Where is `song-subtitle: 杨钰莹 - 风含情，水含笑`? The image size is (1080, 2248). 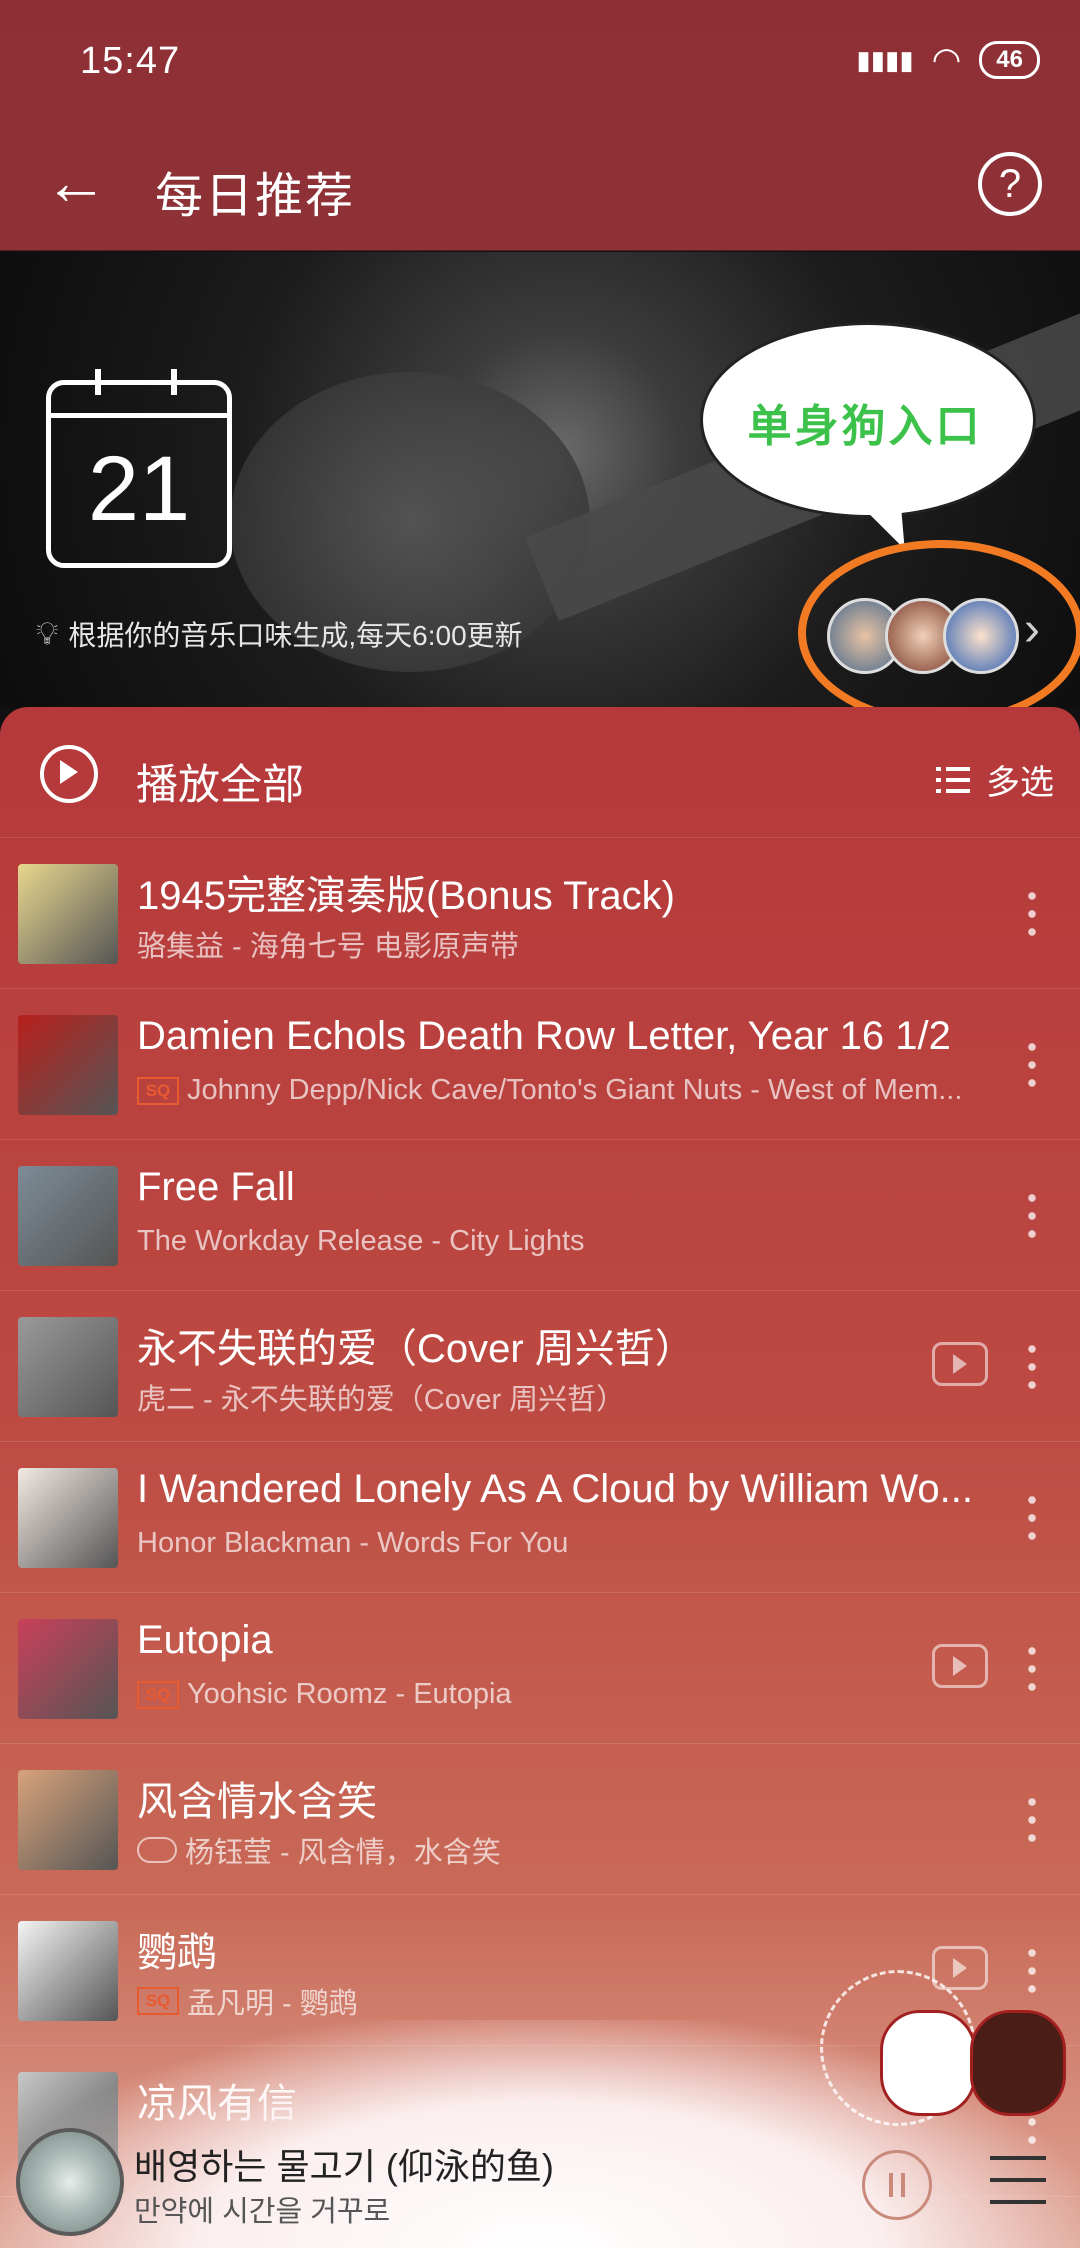 song-subtitle: 杨钰莹 - 风含情，水含笑 is located at coordinates (562, 1850).